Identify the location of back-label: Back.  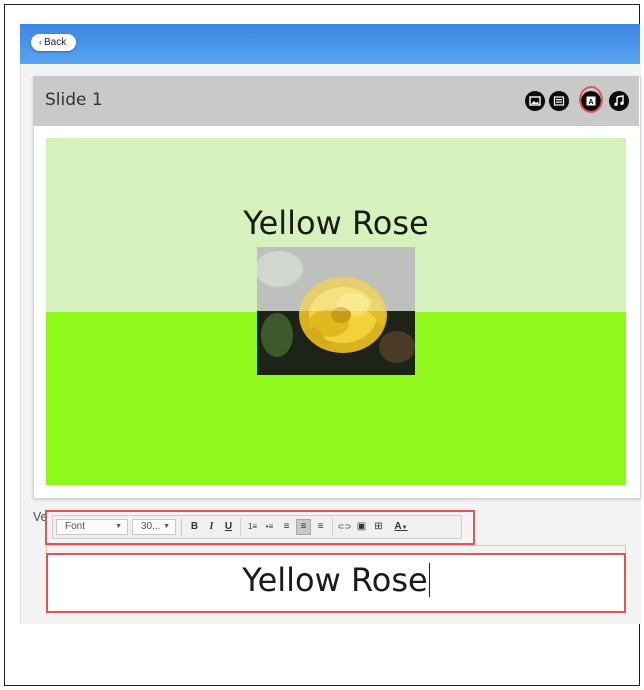
(55, 42).